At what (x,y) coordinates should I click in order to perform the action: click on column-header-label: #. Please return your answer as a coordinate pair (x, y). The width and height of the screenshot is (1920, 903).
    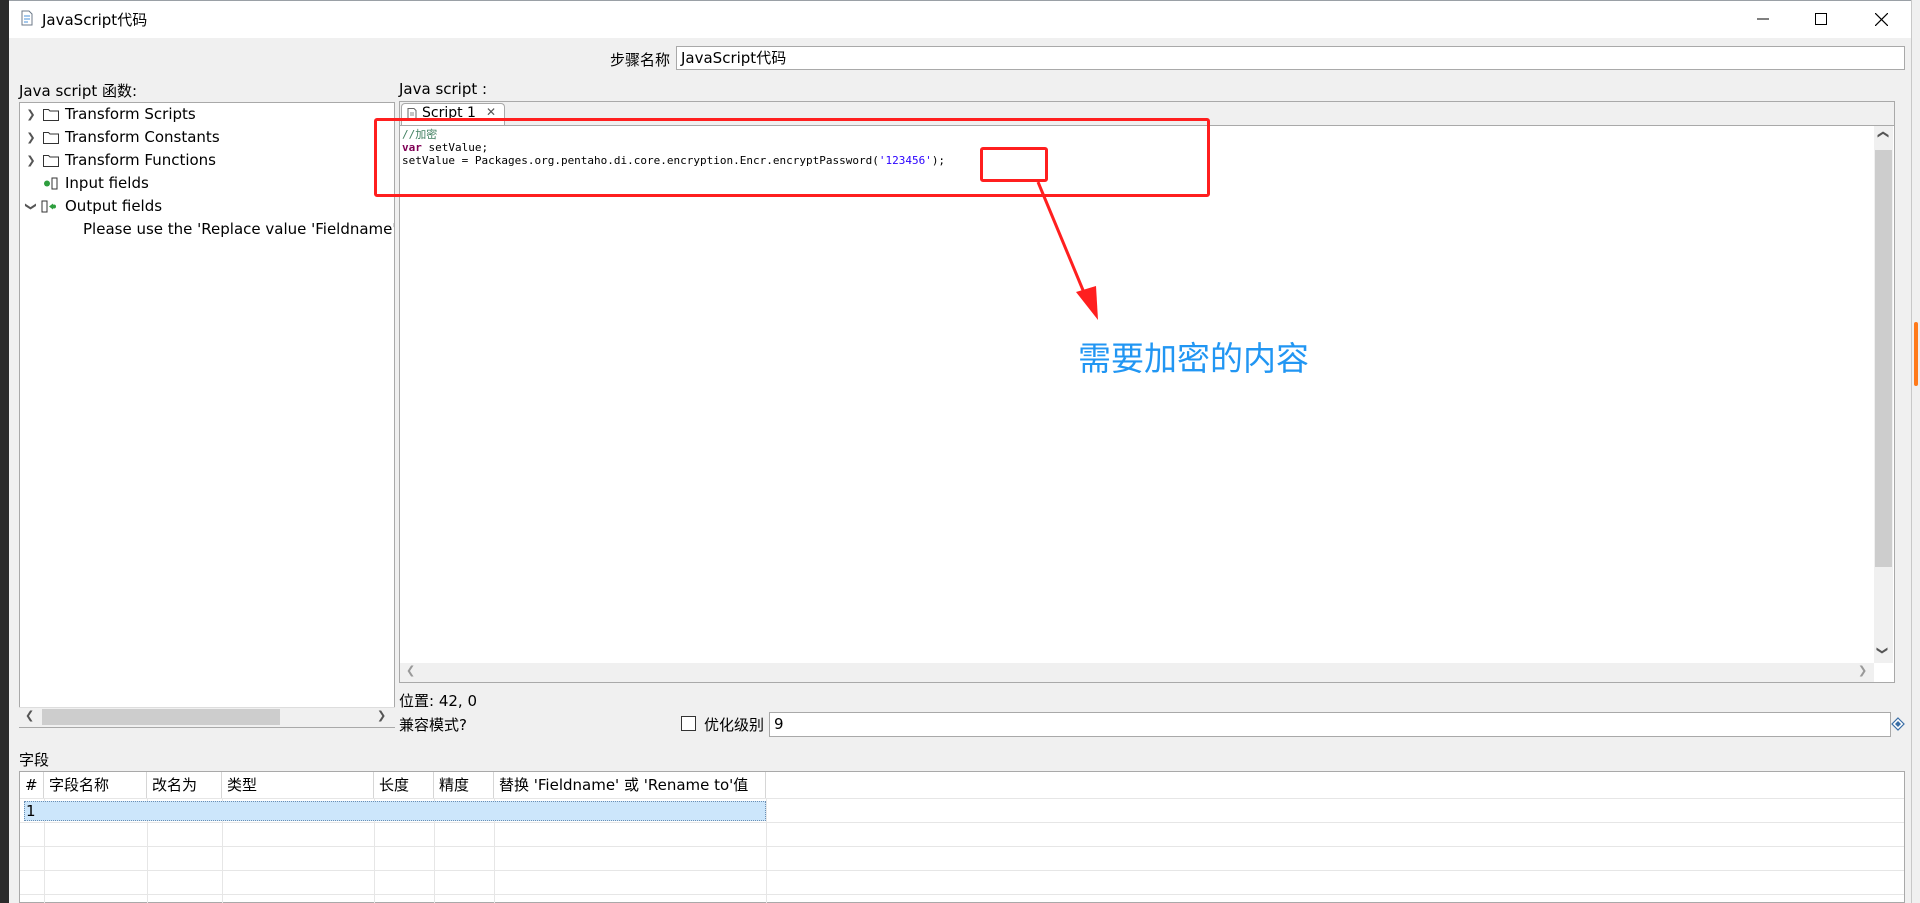
    Looking at the image, I should click on (31, 785).